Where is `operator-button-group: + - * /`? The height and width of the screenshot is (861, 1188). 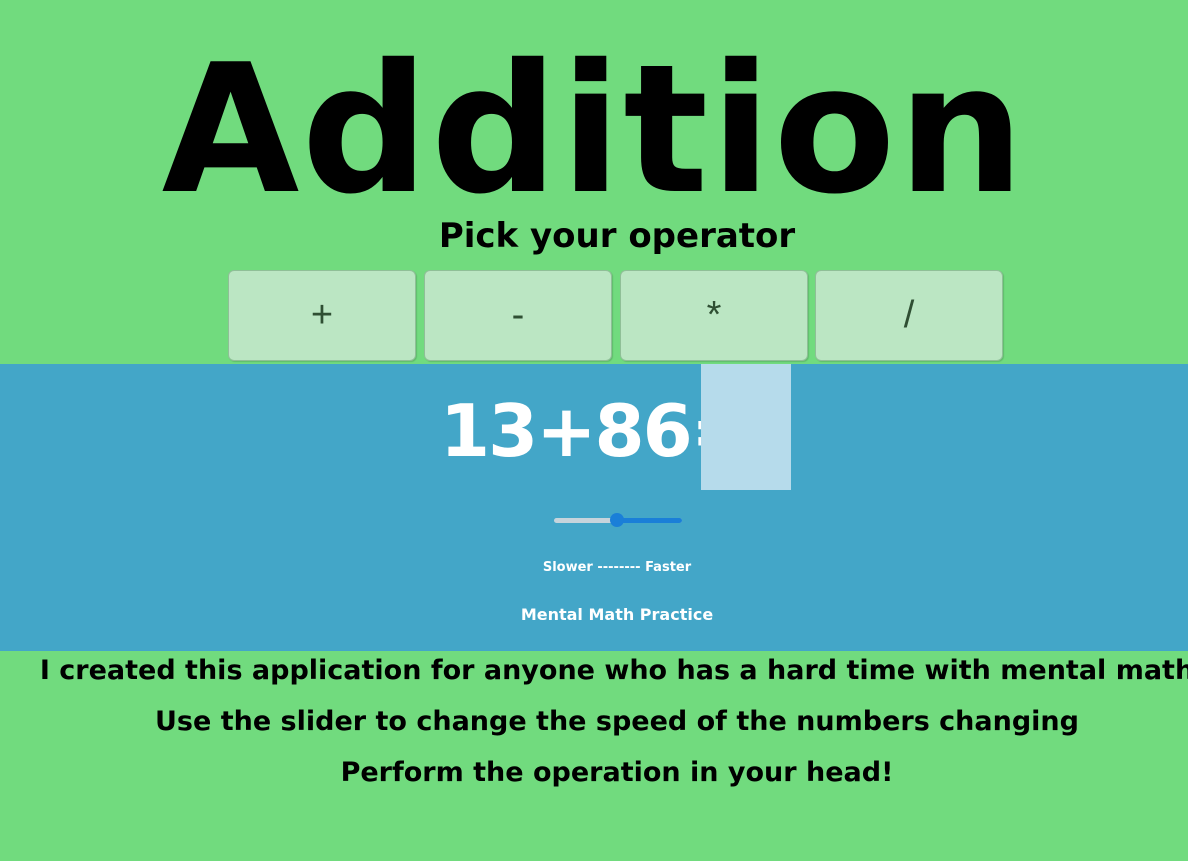
operator-button-group: + - * / is located at coordinates (617, 316).